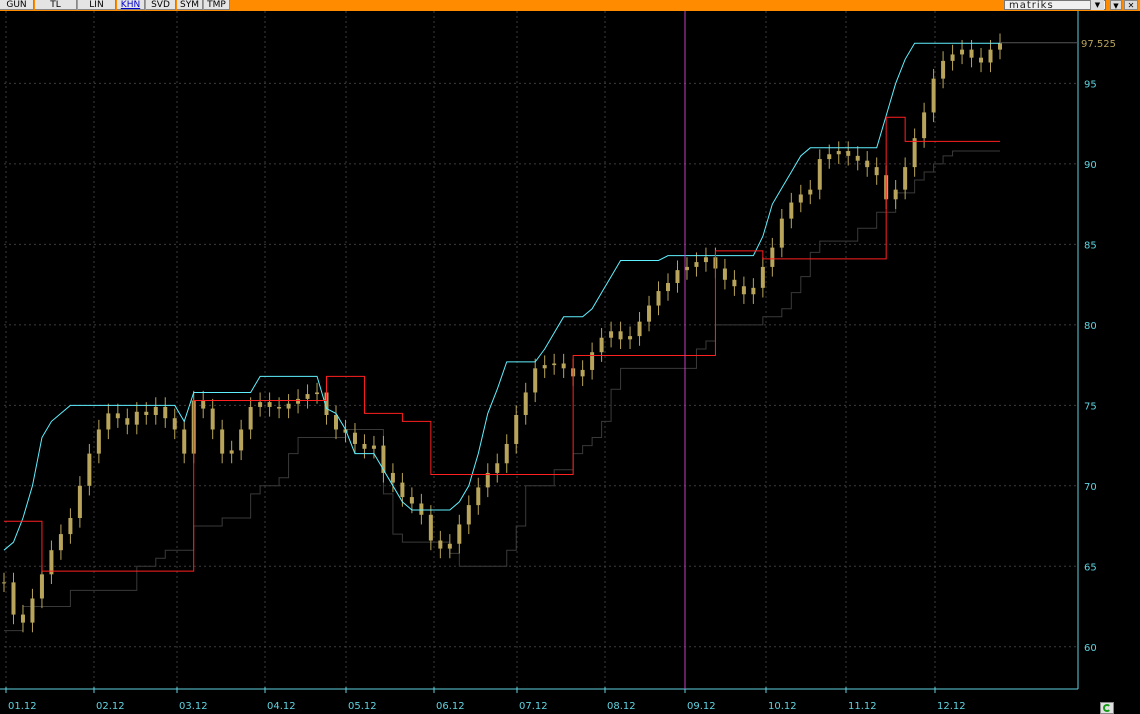  What do you see at coordinates (131, 5) in the screenshot?
I see `toolbar-button-khn: KHN` at bounding box center [131, 5].